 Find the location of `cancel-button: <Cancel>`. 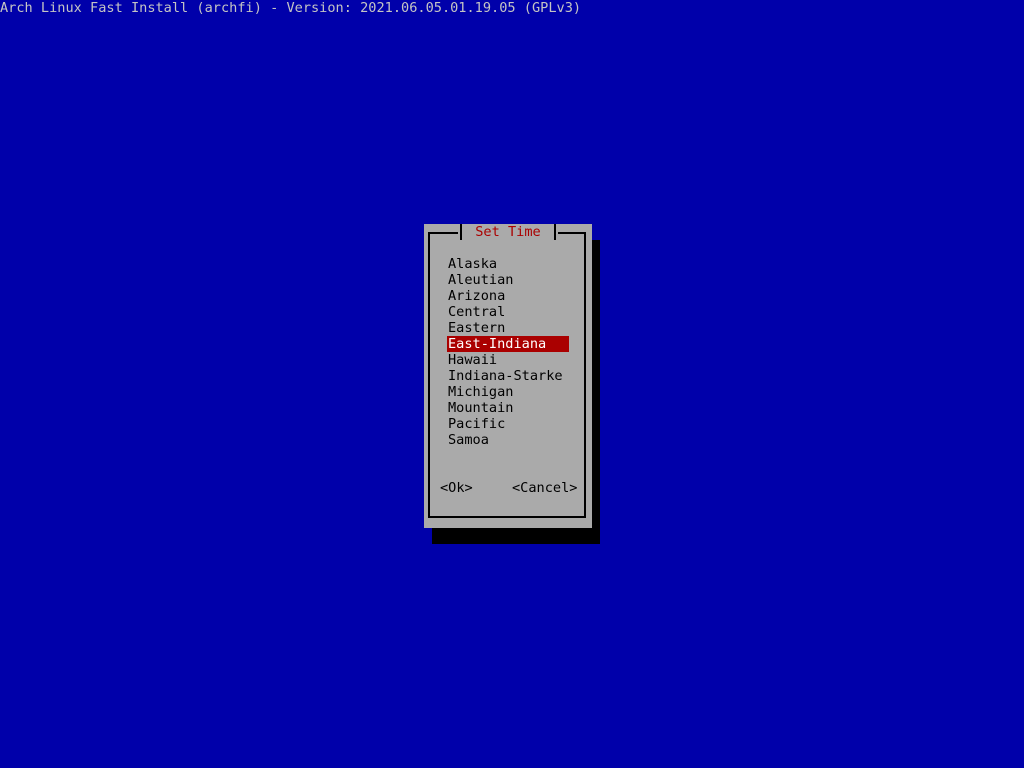

cancel-button: <Cancel> is located at coordinates (544, 488).